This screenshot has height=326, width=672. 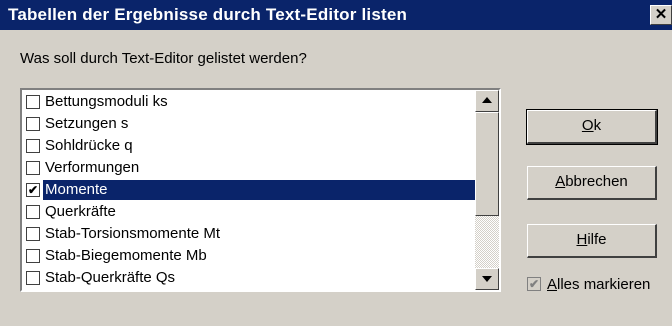 What do you see at coordinates (248, 124) in the screenshot?
I see `list-item: Setzungen s` at bounding box center [248, 124].